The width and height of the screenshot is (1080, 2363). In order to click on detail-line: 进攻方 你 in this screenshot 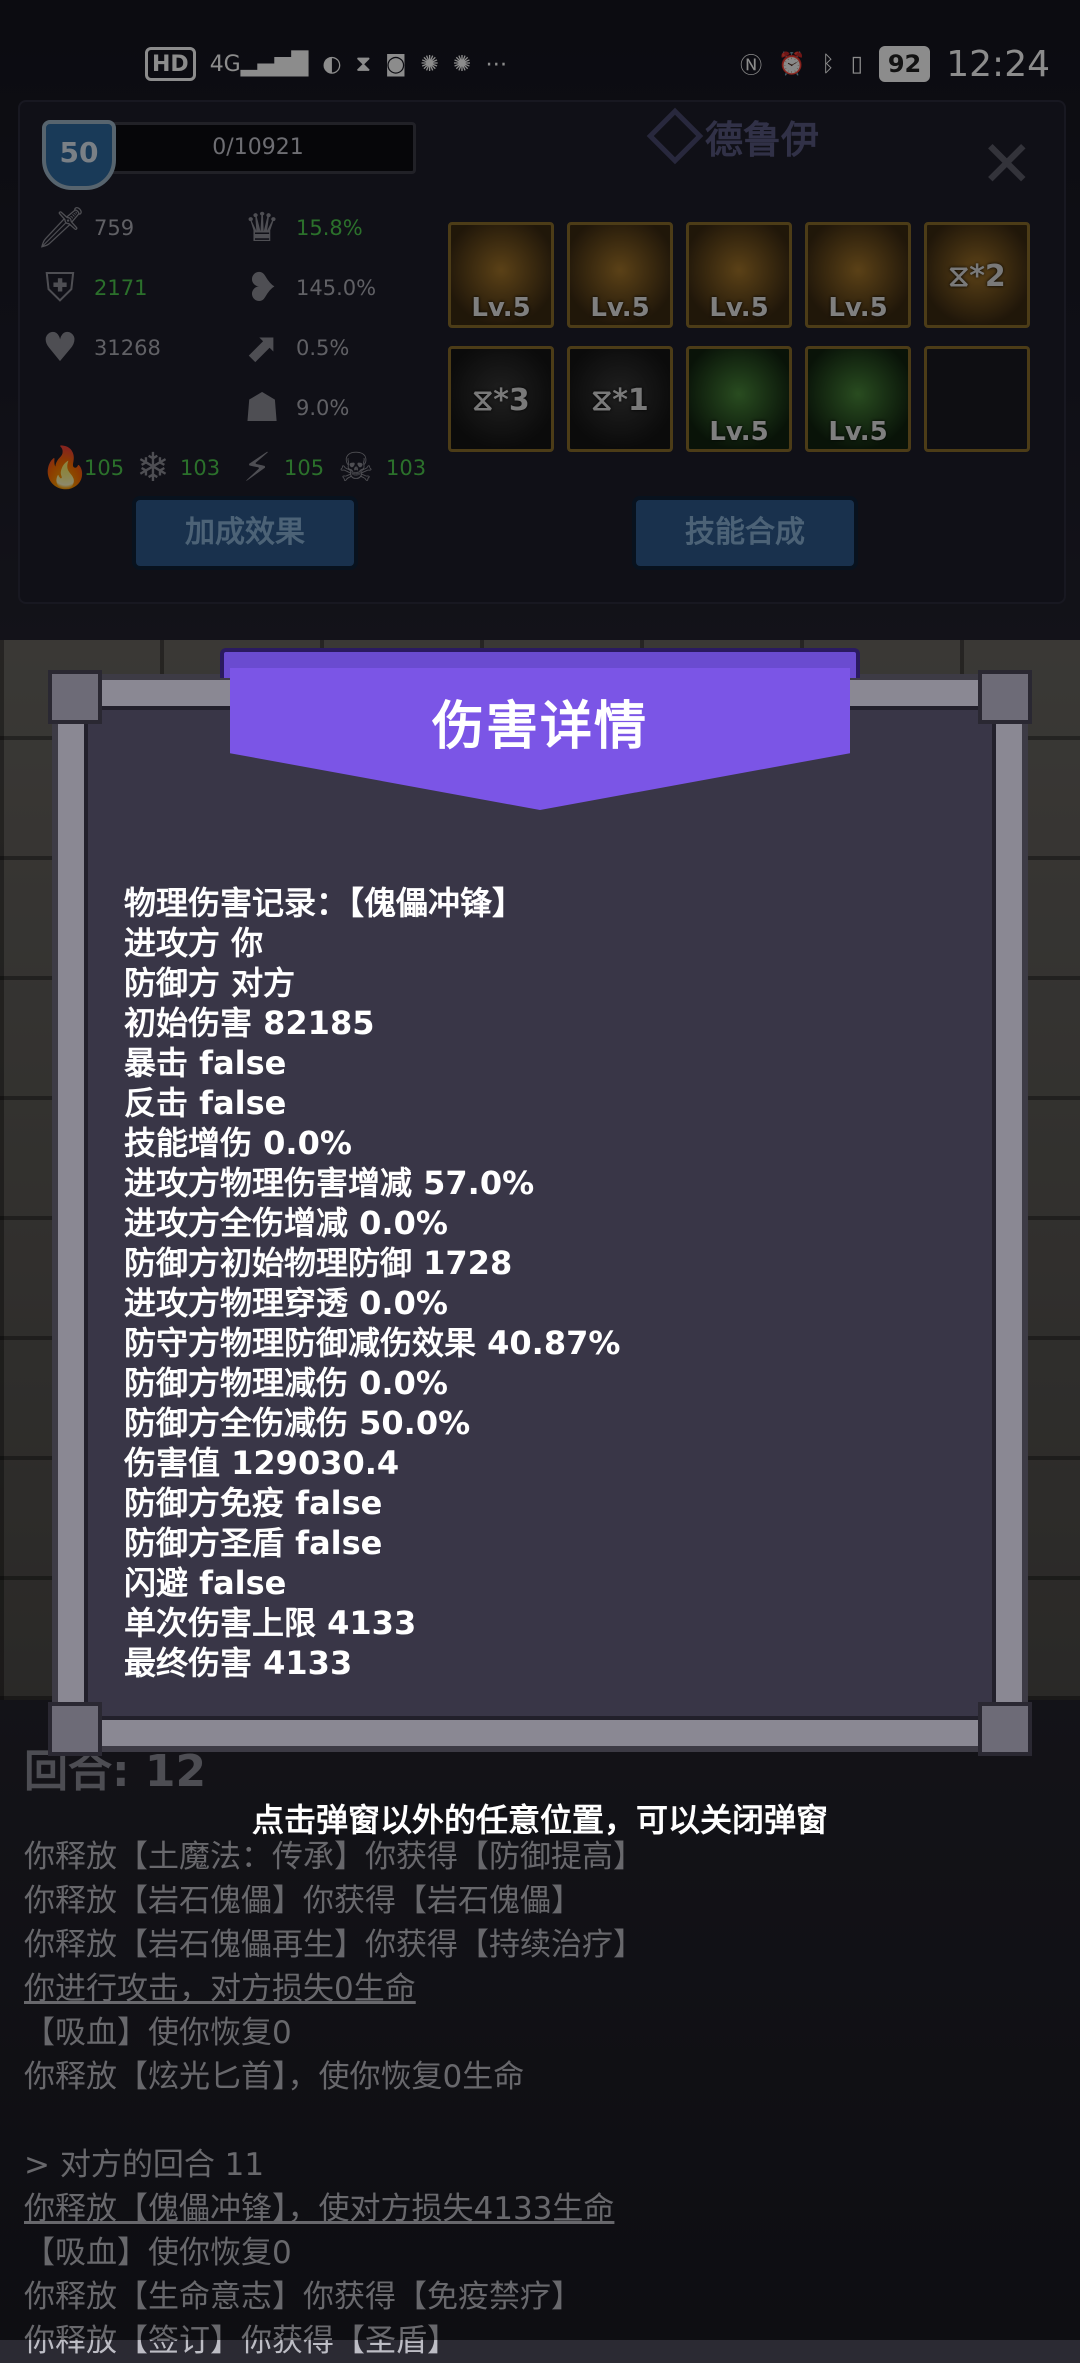, I will do `click(194, 943)`.